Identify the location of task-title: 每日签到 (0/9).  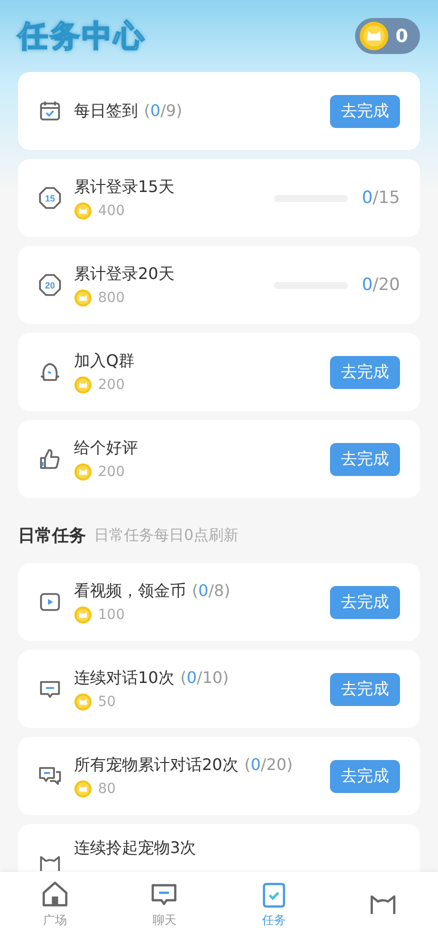
(129, 111).